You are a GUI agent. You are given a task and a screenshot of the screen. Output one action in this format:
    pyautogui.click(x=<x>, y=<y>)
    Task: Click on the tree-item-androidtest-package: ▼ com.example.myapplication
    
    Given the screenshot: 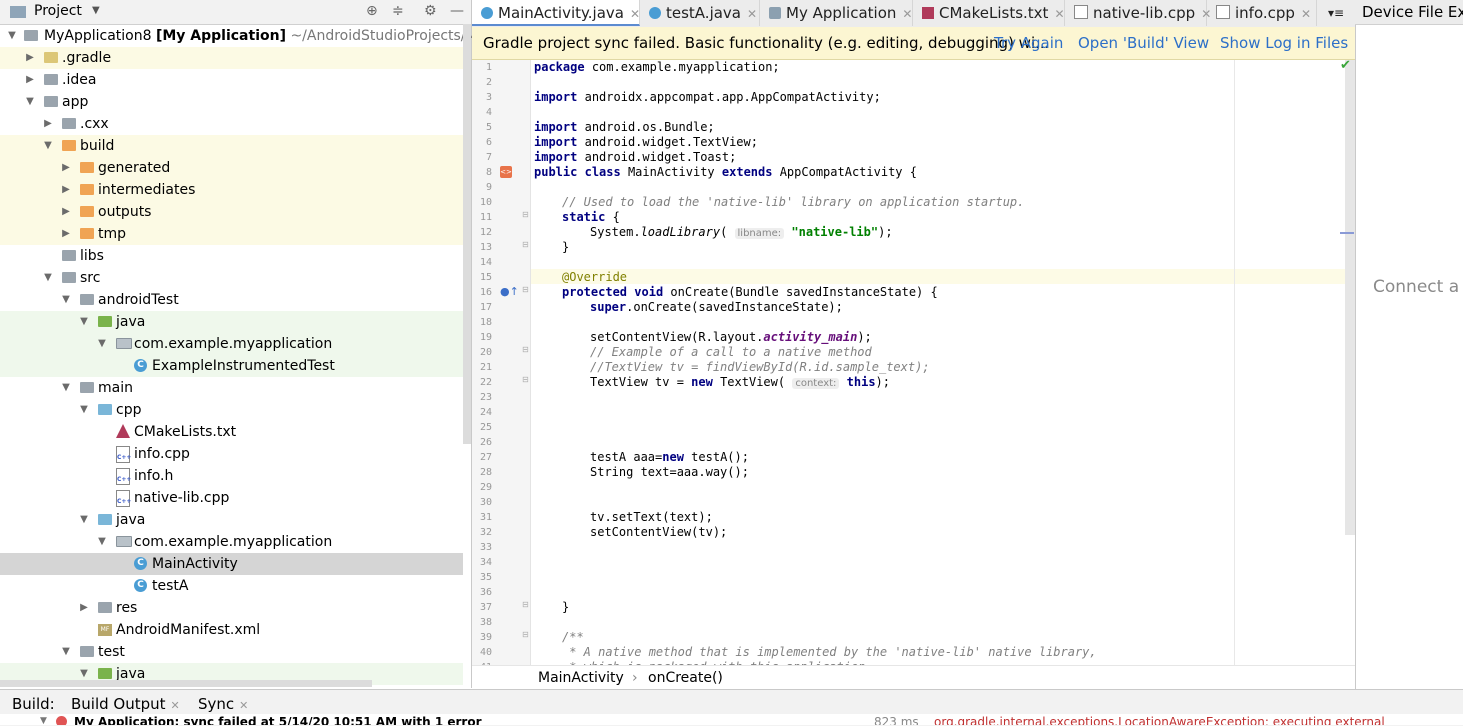 What is the action you would take?
    pyautogui.click(x=231, y=344)
    